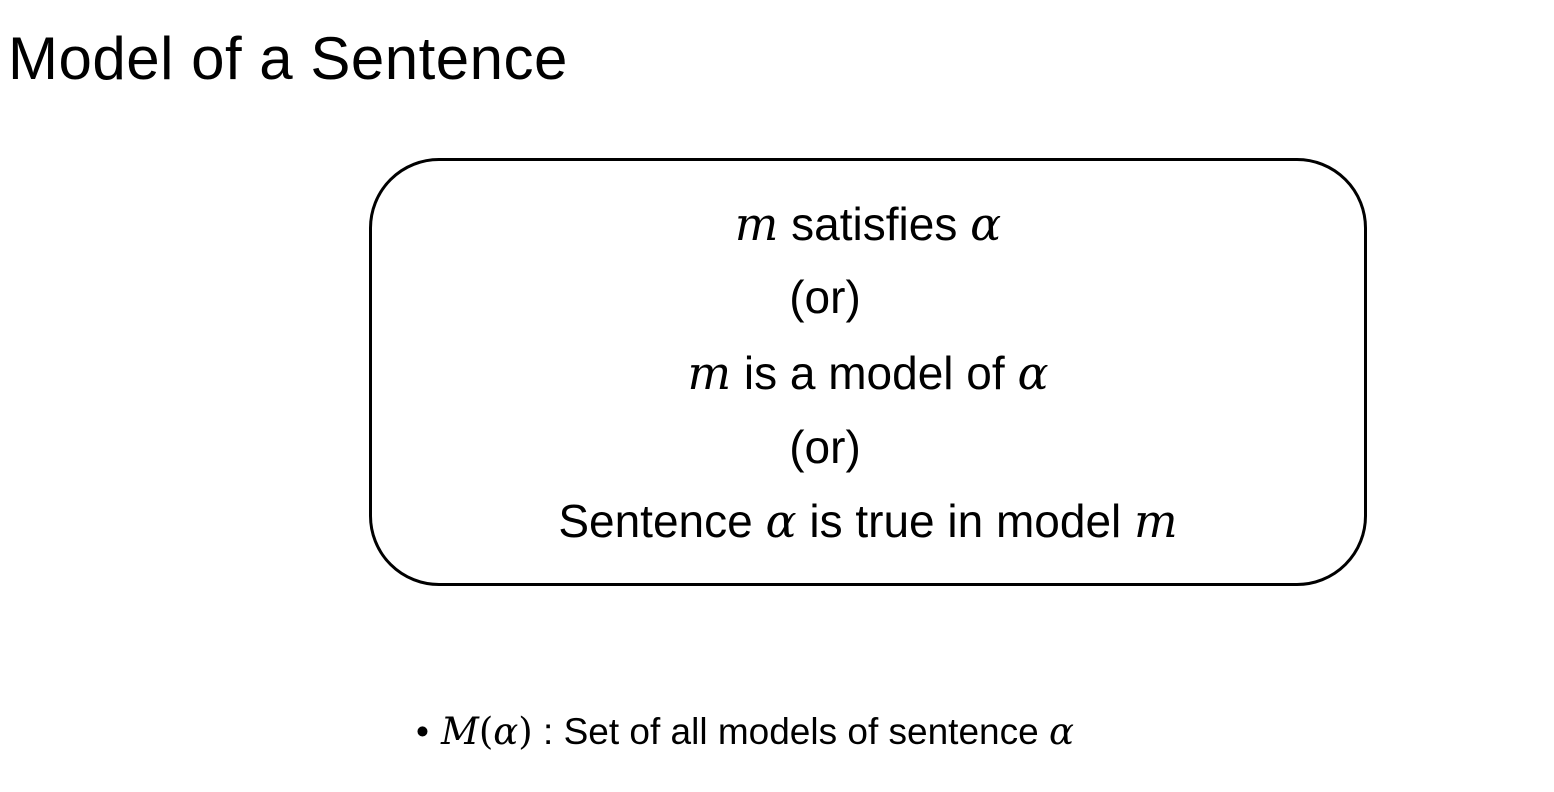  Describe the element at coordinates (459, 731) in the screenshot. I see `math-func-M: M` at that location.